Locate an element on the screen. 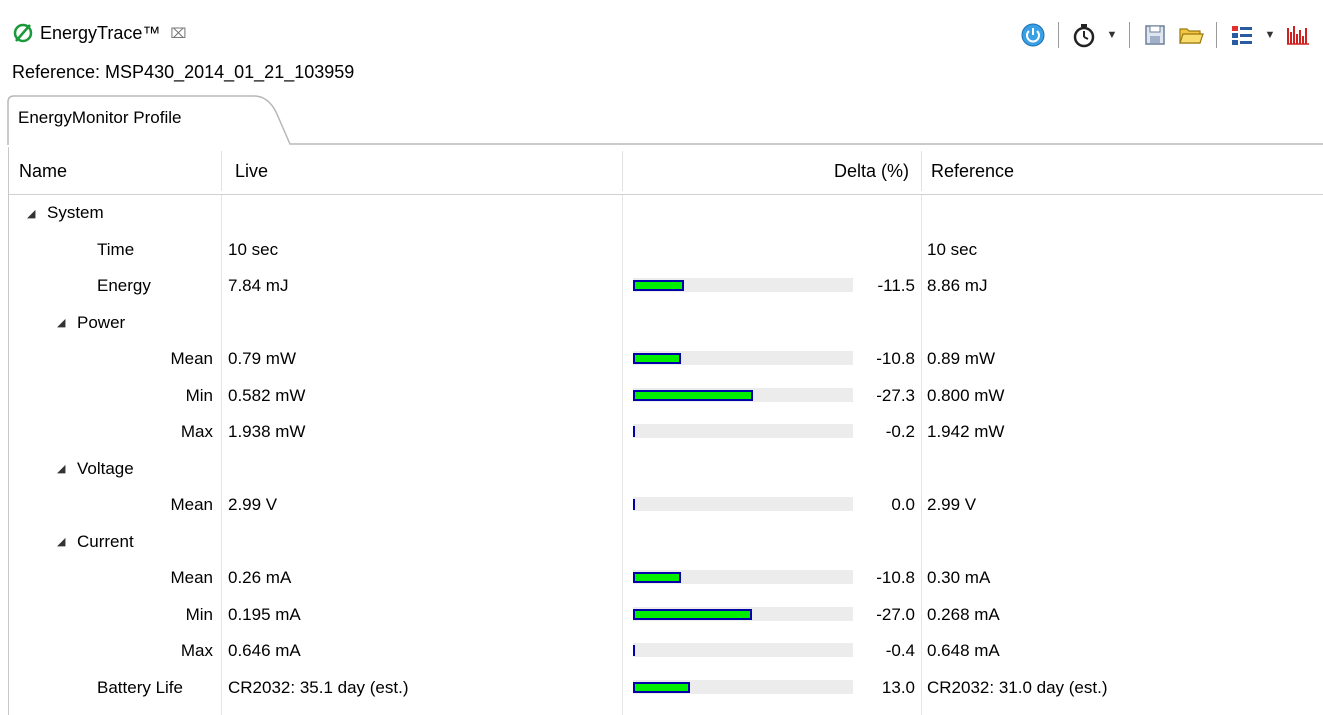 The image size is (1323, 715). save-button is located at coordinates (1155, 35).